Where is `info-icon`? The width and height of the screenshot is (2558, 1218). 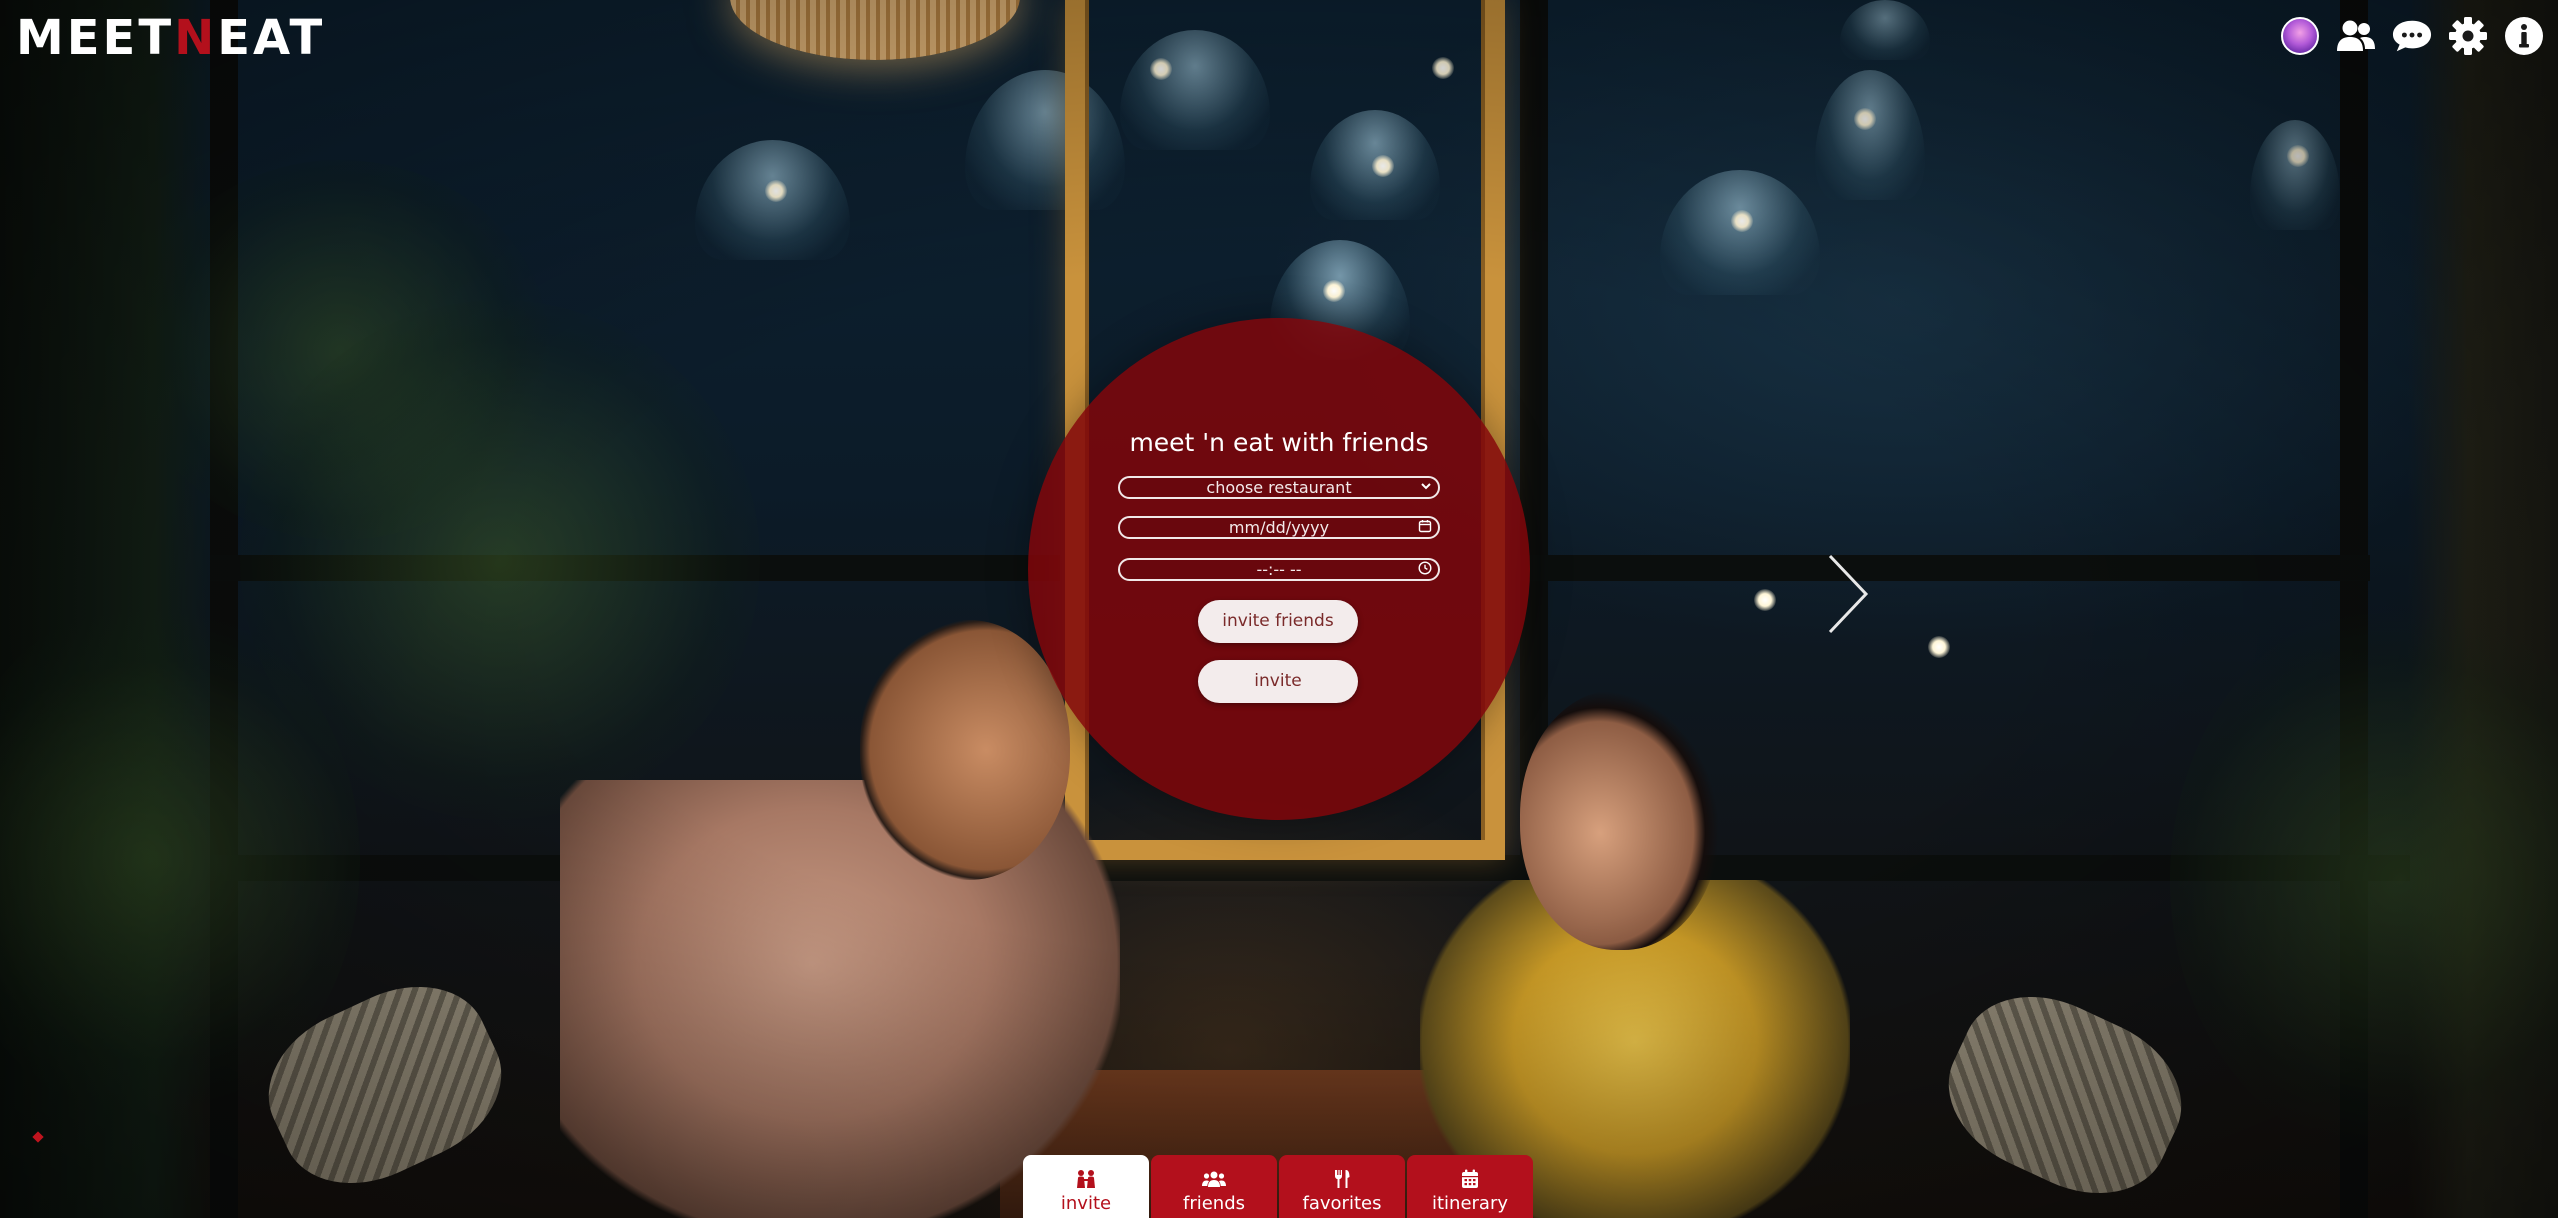
info-icon is located at coordinates (2524, 36).